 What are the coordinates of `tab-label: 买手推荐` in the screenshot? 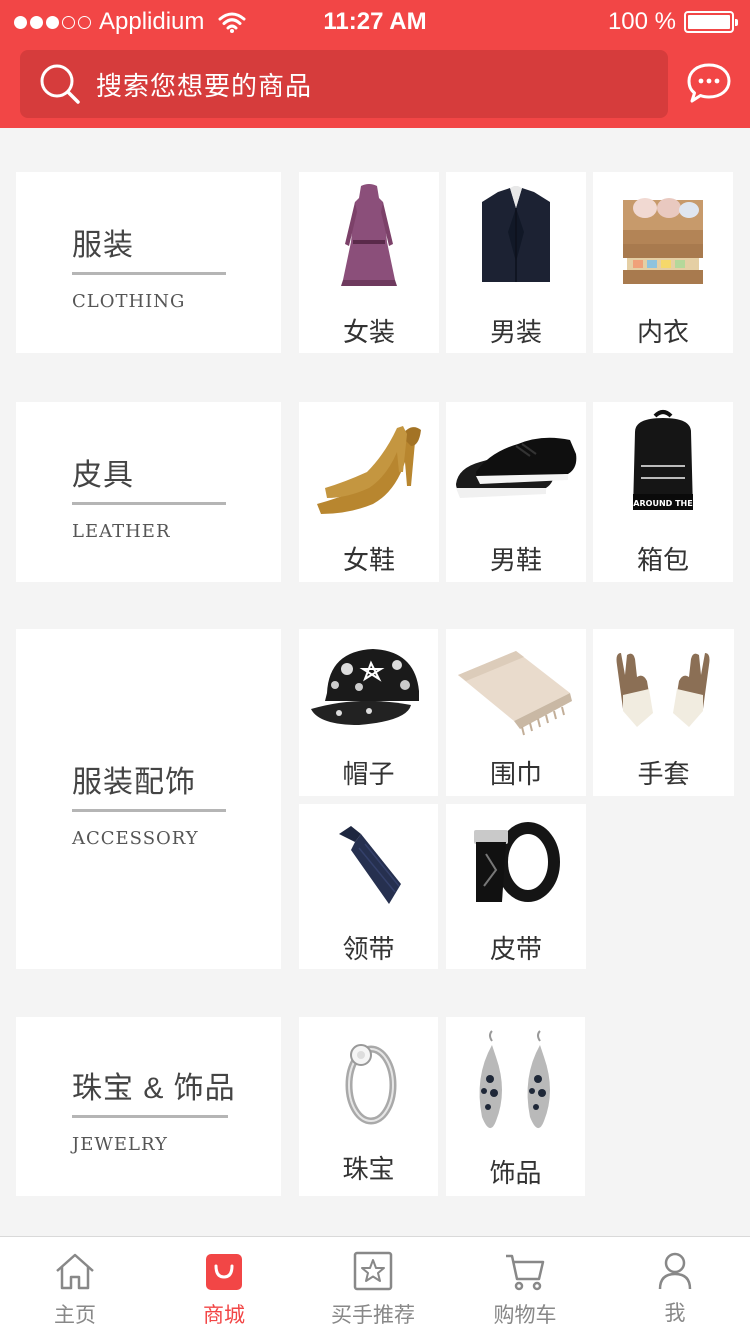 It's located at (373, 1315).